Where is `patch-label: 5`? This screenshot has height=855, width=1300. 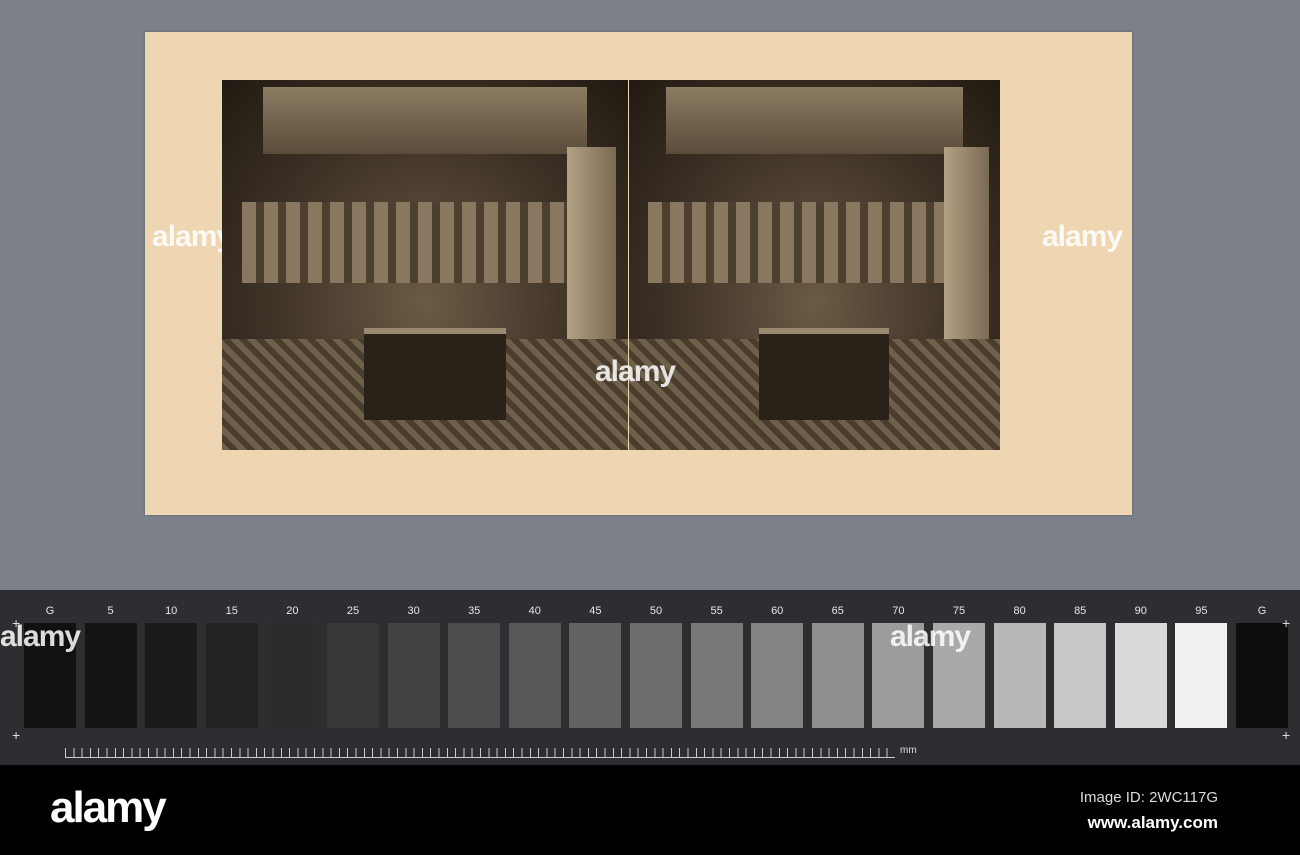 patch-label: 5 is located at coordinates (110, 611).